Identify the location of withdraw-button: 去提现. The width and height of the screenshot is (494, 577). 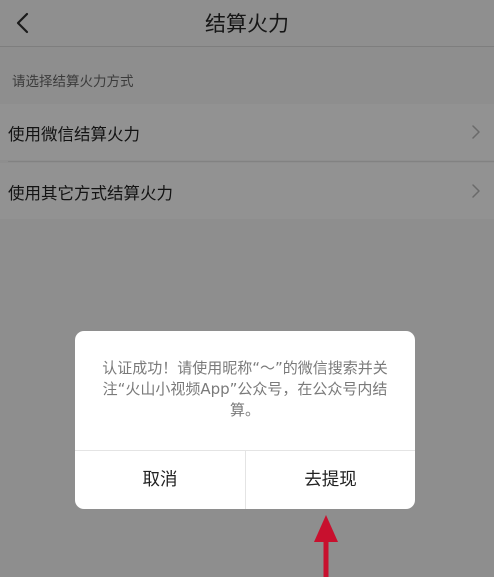
(330, 480).